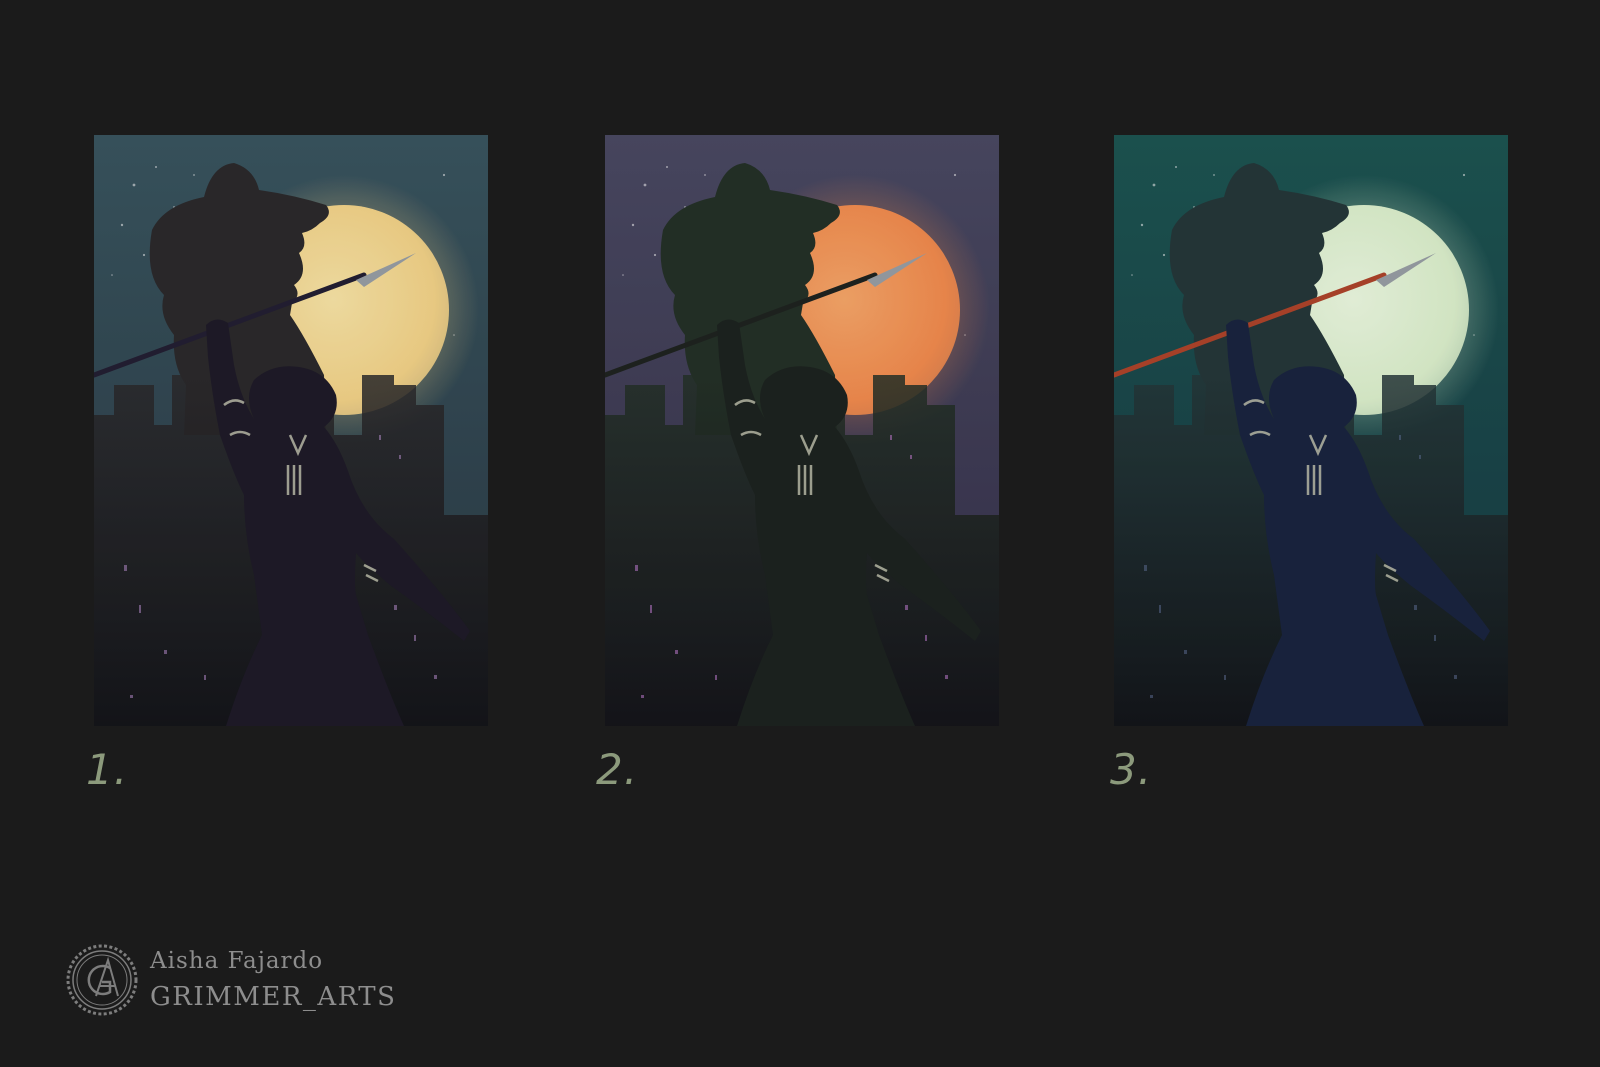 This screenshot has width=1600, height=1067. What do you see at coordinates (237, 961) in the screenshot?
I see `artist-name: Aisha Fajardo` at bounding box center [237, 961].